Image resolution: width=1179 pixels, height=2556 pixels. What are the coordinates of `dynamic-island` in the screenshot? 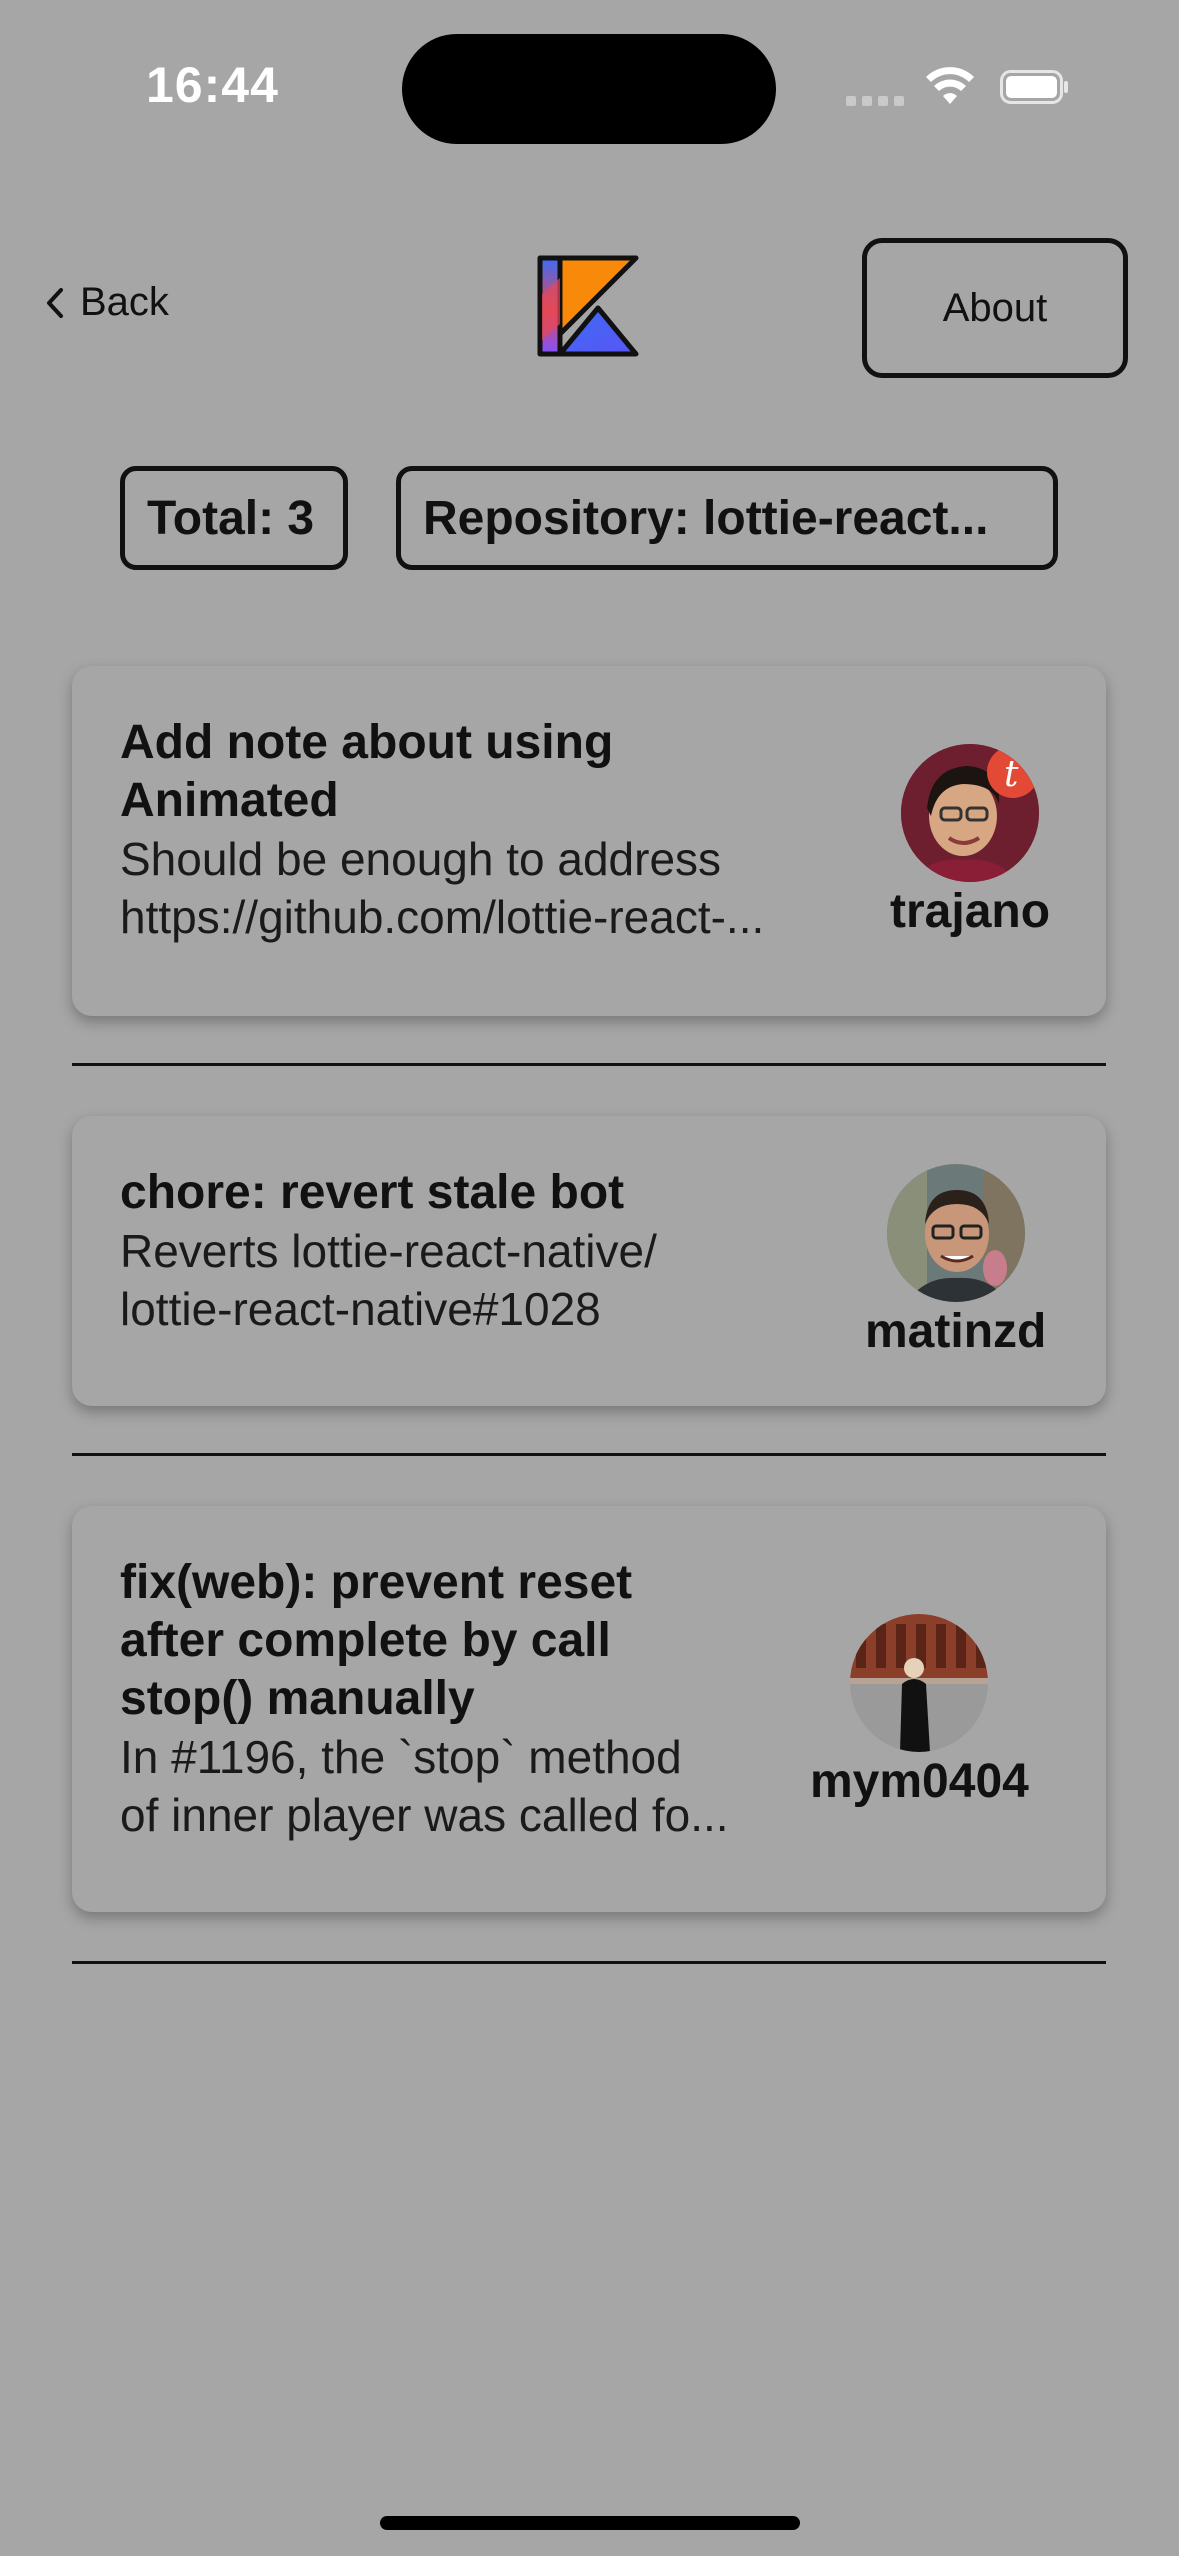 It's located at (589, 89).